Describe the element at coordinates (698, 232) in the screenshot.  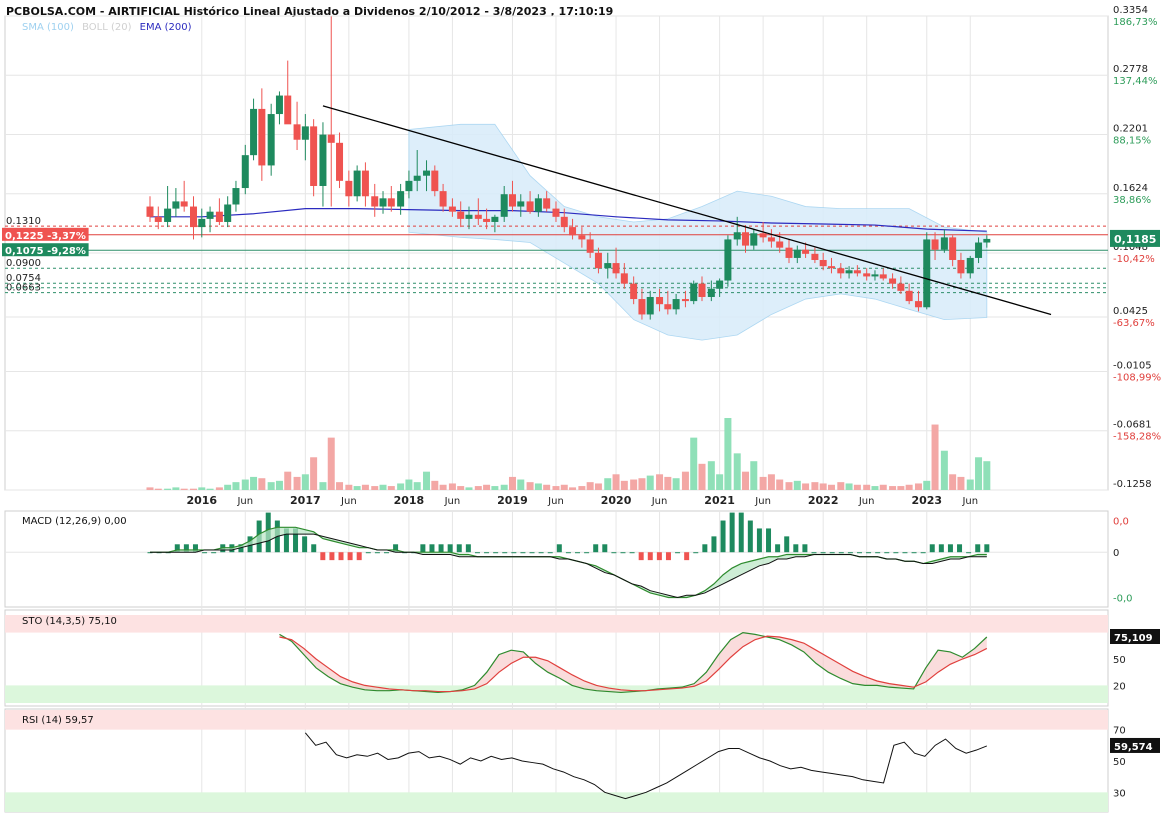
I see `bollinger-band` at that location.